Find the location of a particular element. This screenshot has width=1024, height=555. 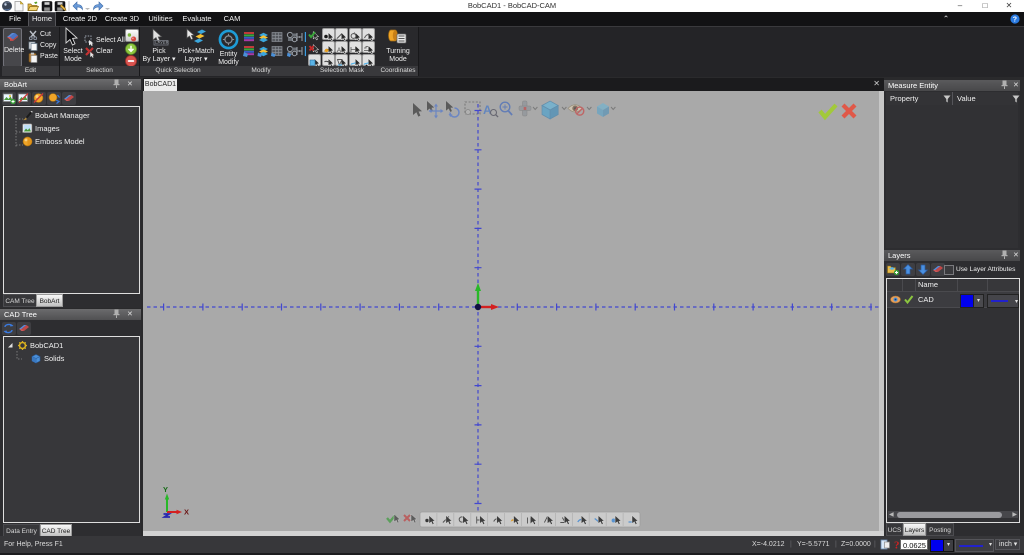

svg-text: Y is located at coordinates (165, 489).